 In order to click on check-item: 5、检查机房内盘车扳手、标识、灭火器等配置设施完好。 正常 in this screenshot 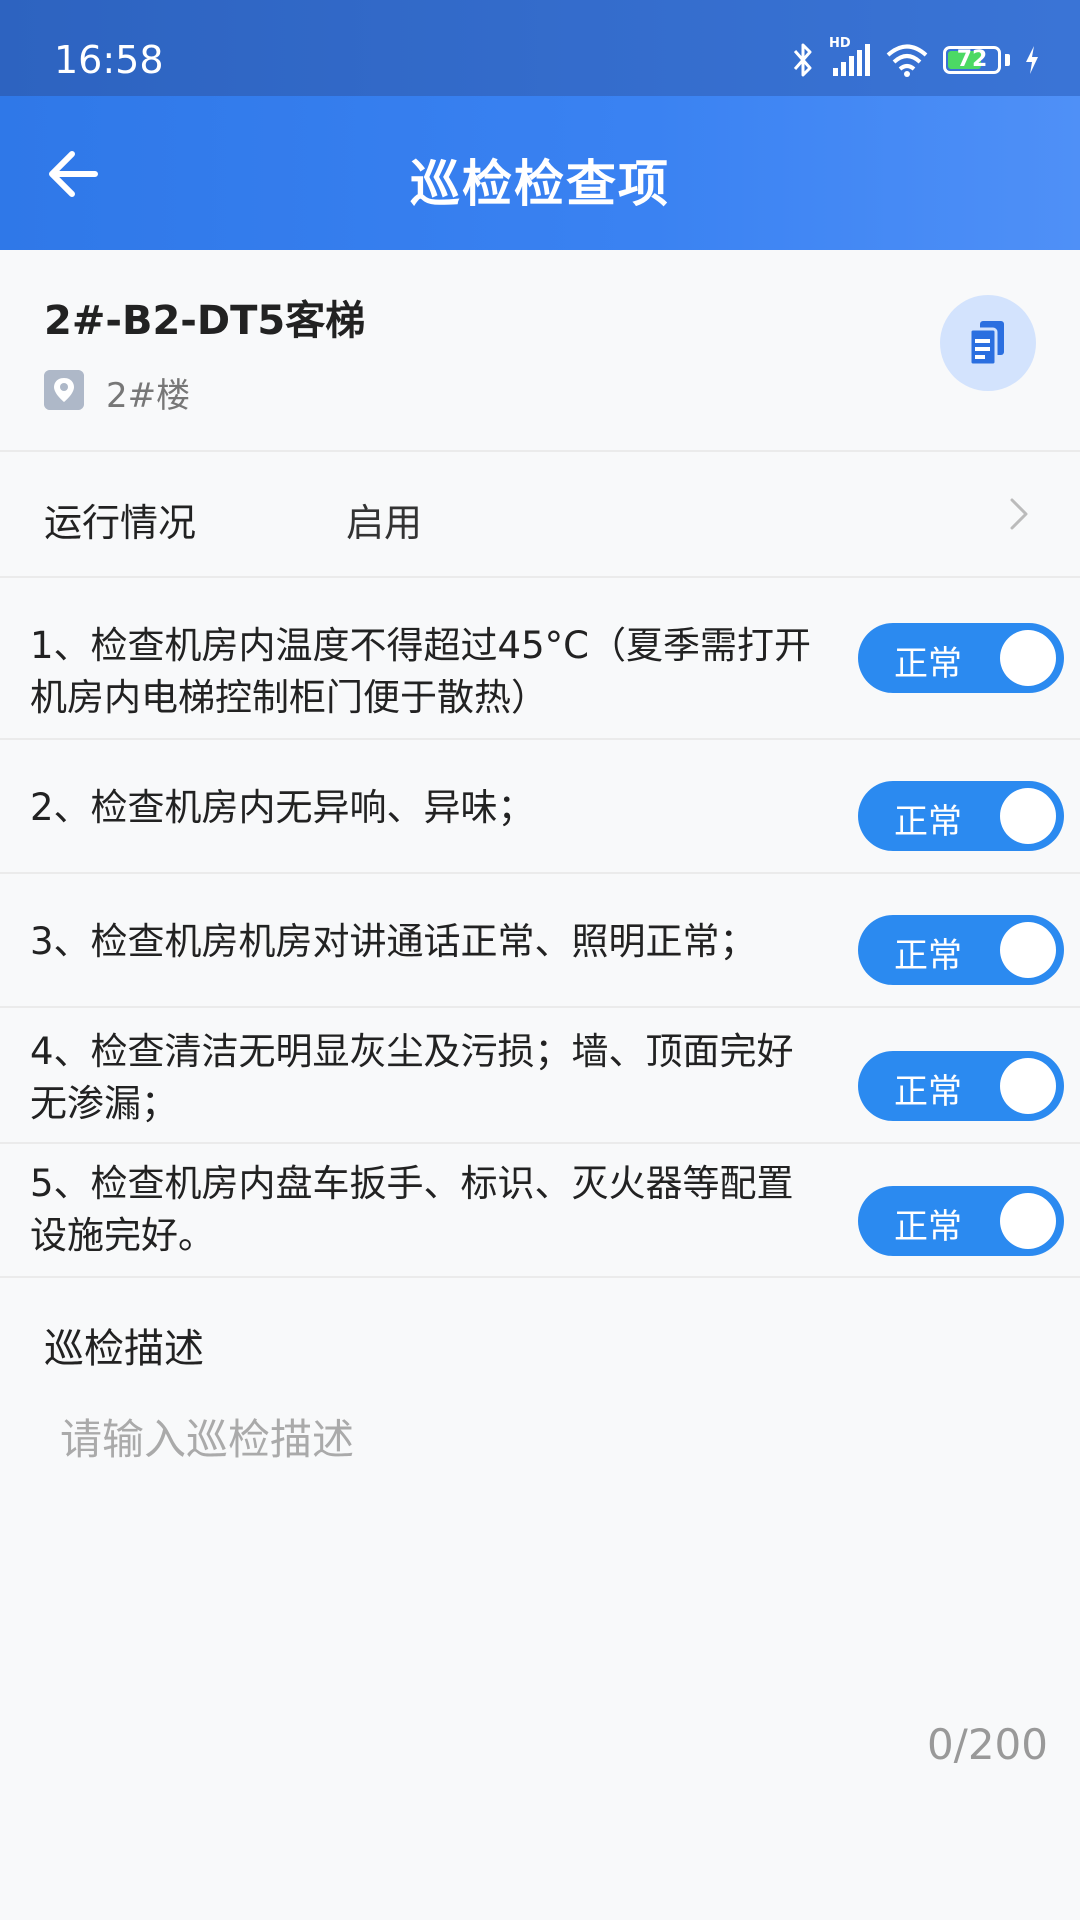, I will do `click(540, 1211)`.